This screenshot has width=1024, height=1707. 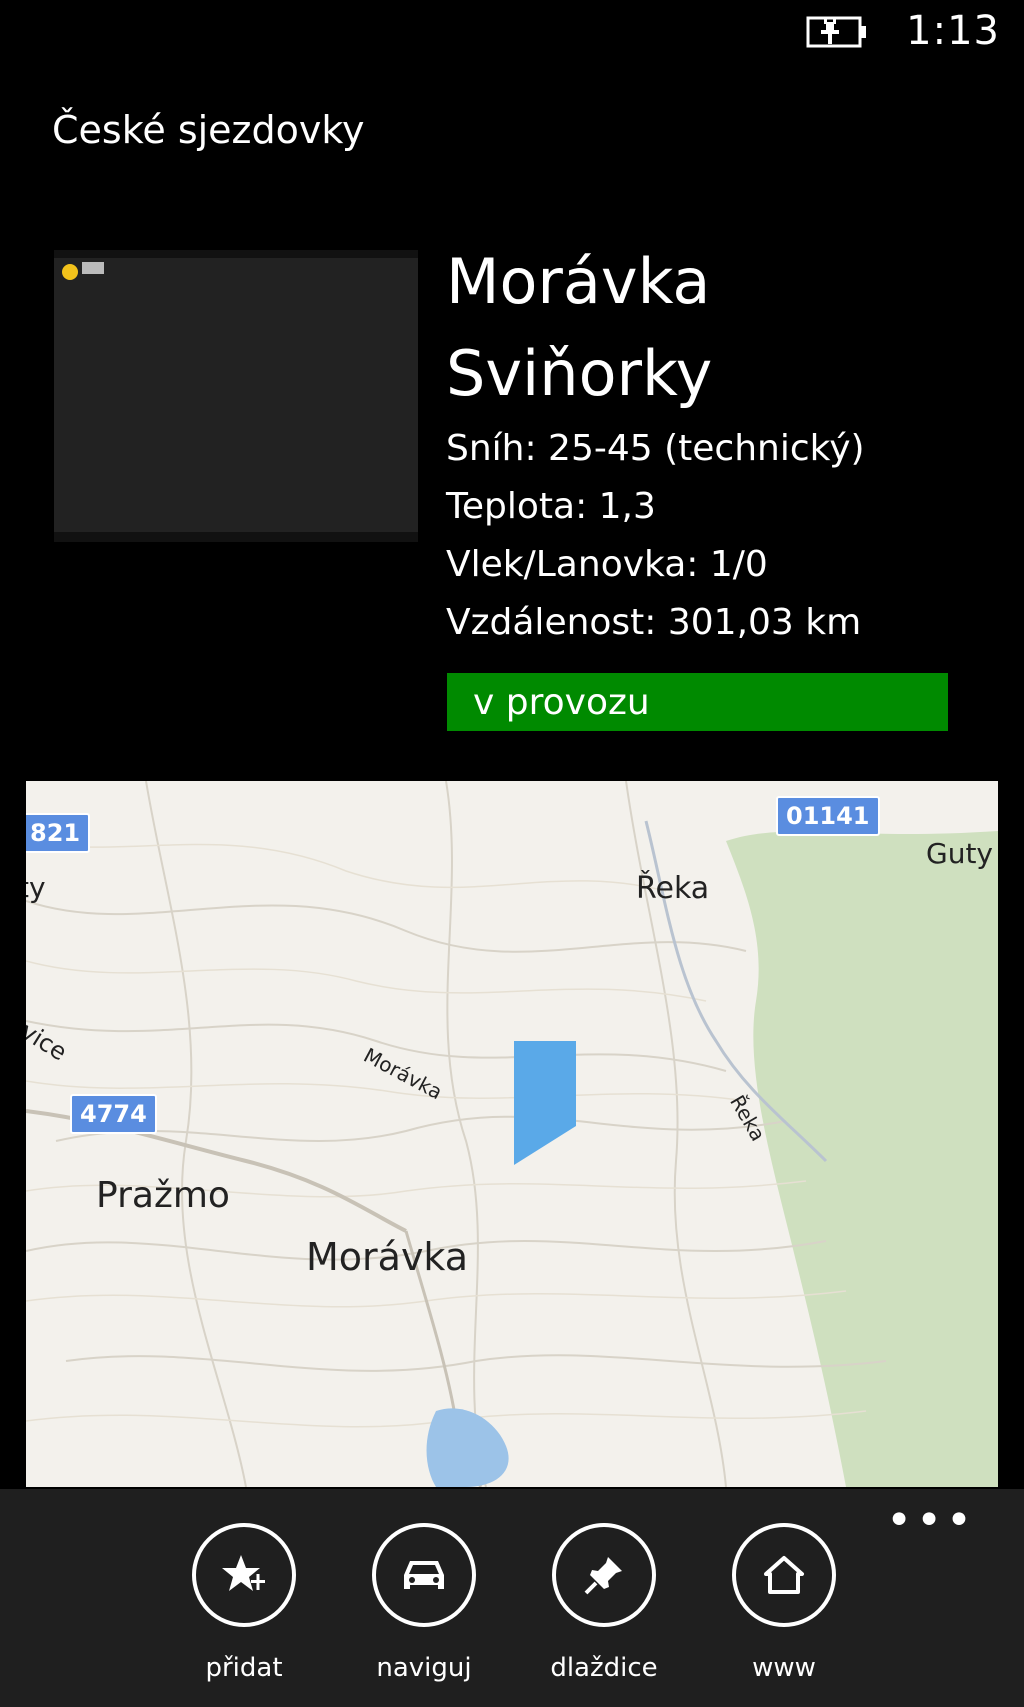 What do you see at coordinates (236, 537) in the screenshot?
I see `webcam-footer-strip` at bounding box center [236, 537].